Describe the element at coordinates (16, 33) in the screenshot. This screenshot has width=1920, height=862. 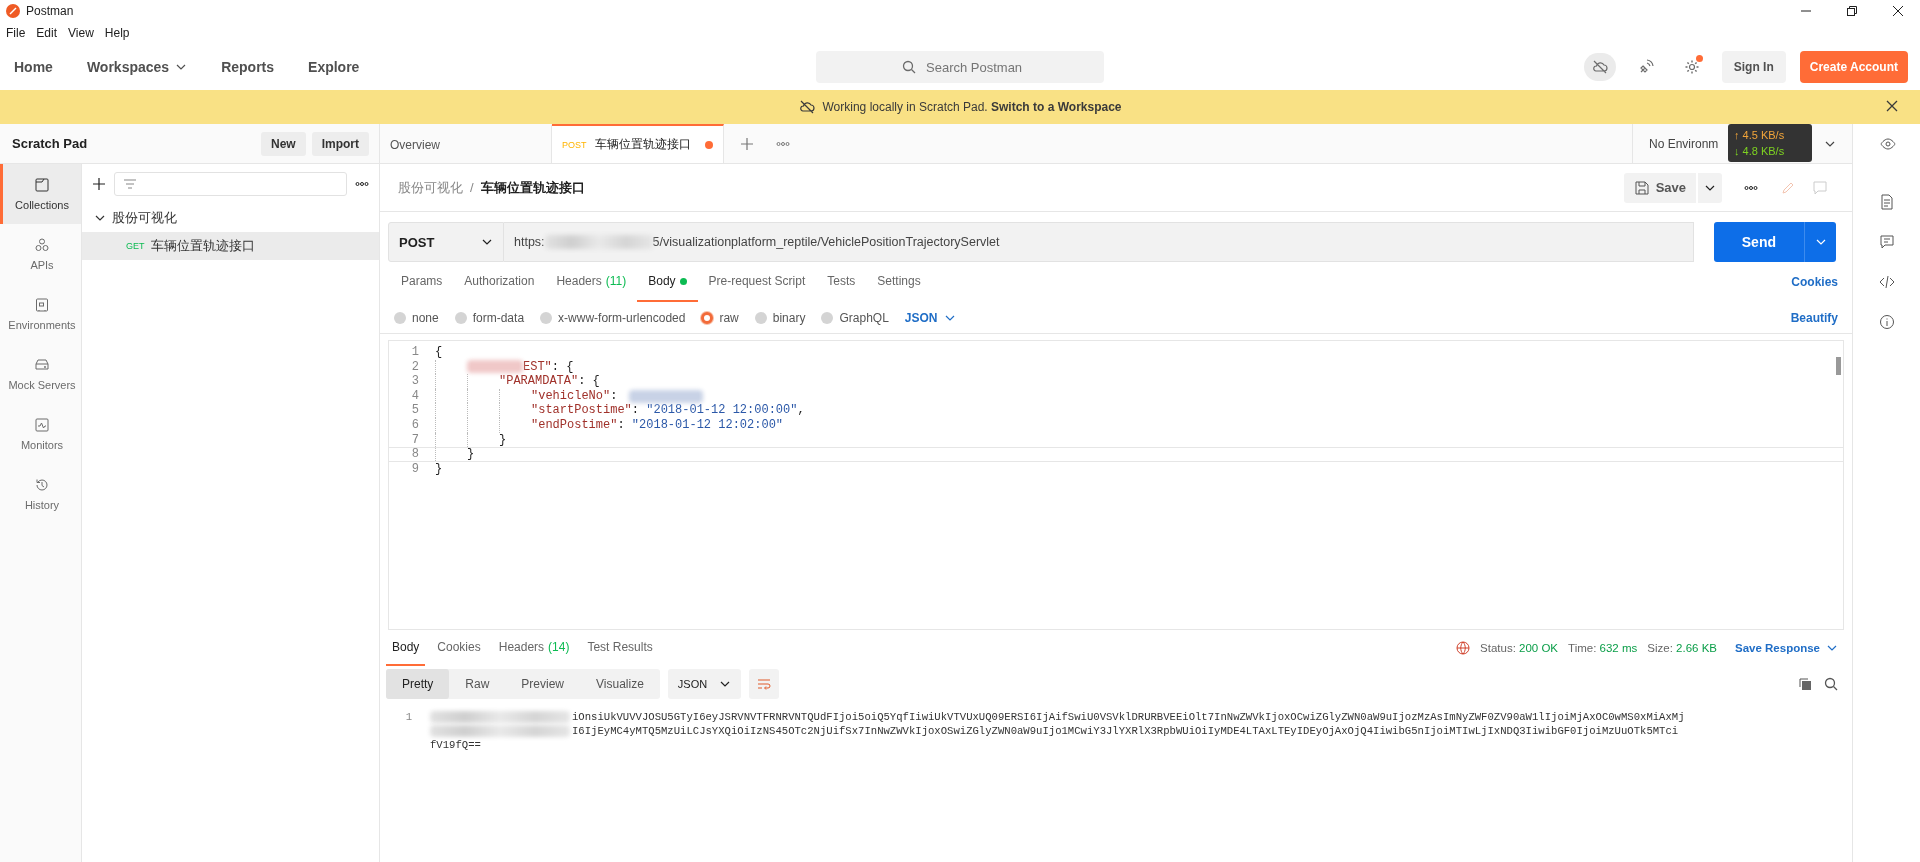
I see `menu-item: File` at that location.